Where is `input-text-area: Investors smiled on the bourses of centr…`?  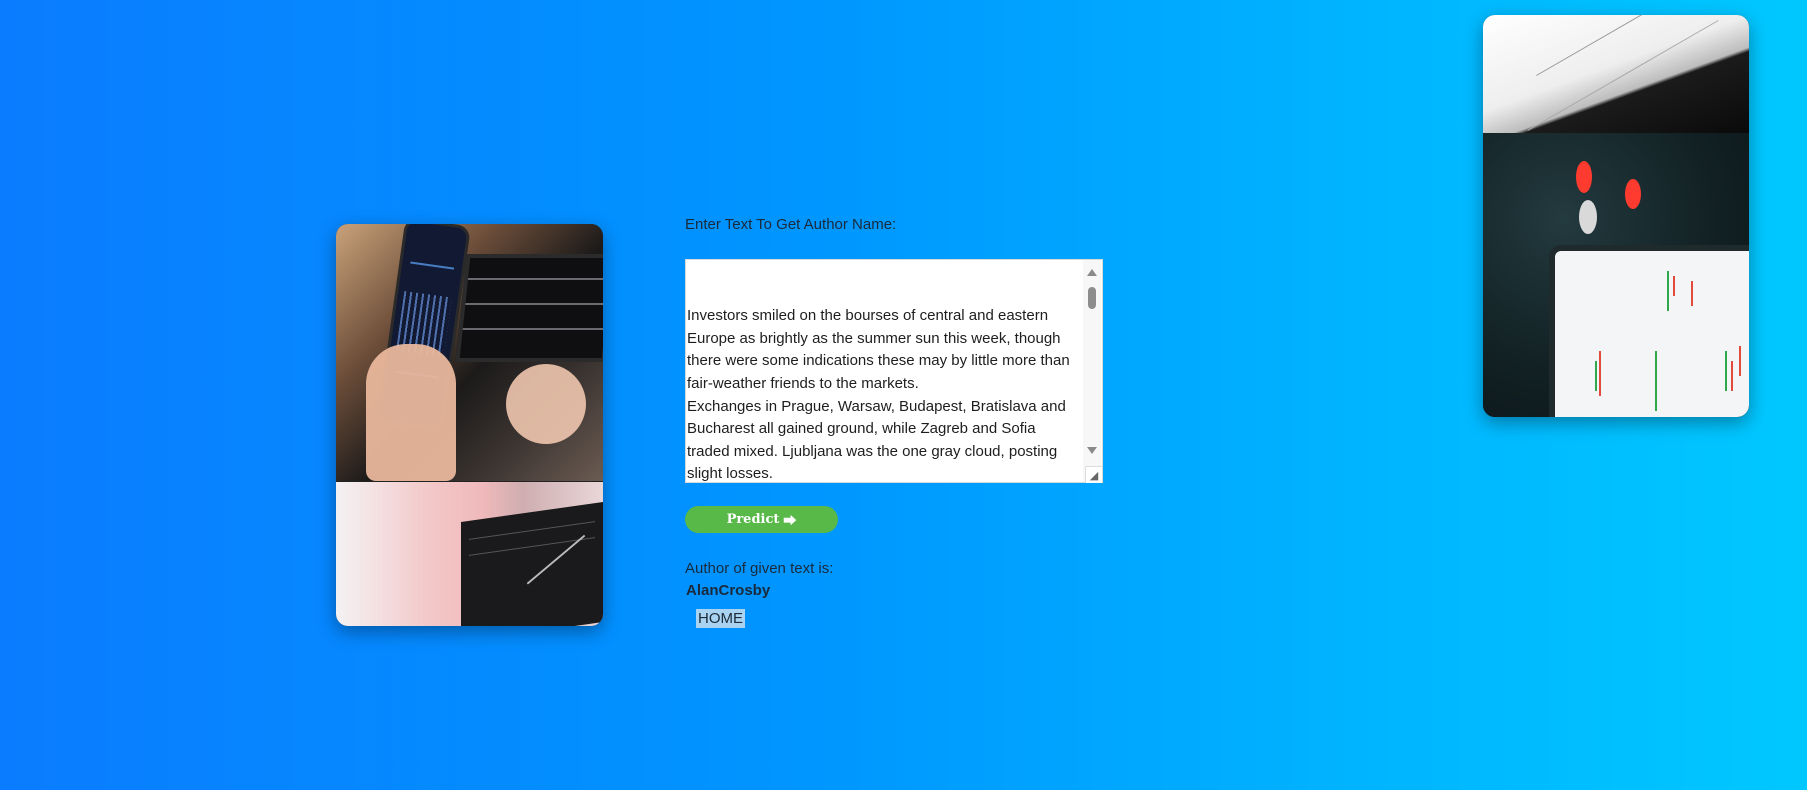 input-text-area: Investors smiled on the bourses of centr… is located at coordinates (894, 371).